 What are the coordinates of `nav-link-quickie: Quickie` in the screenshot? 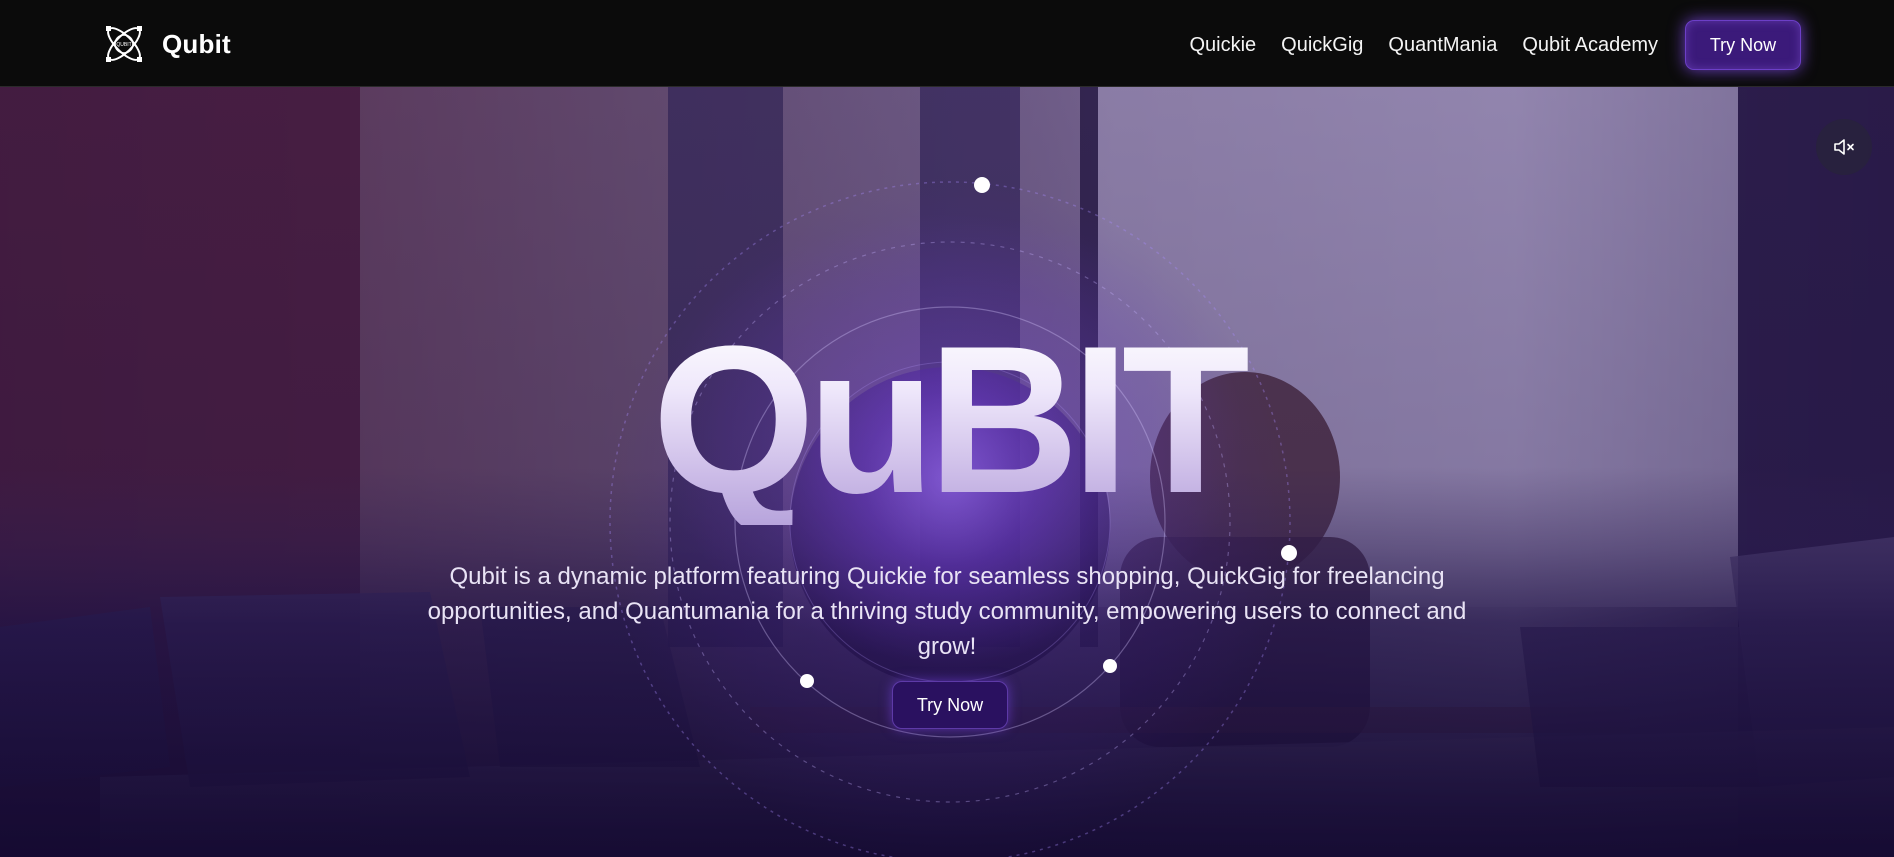 It's located at (1222, 45).